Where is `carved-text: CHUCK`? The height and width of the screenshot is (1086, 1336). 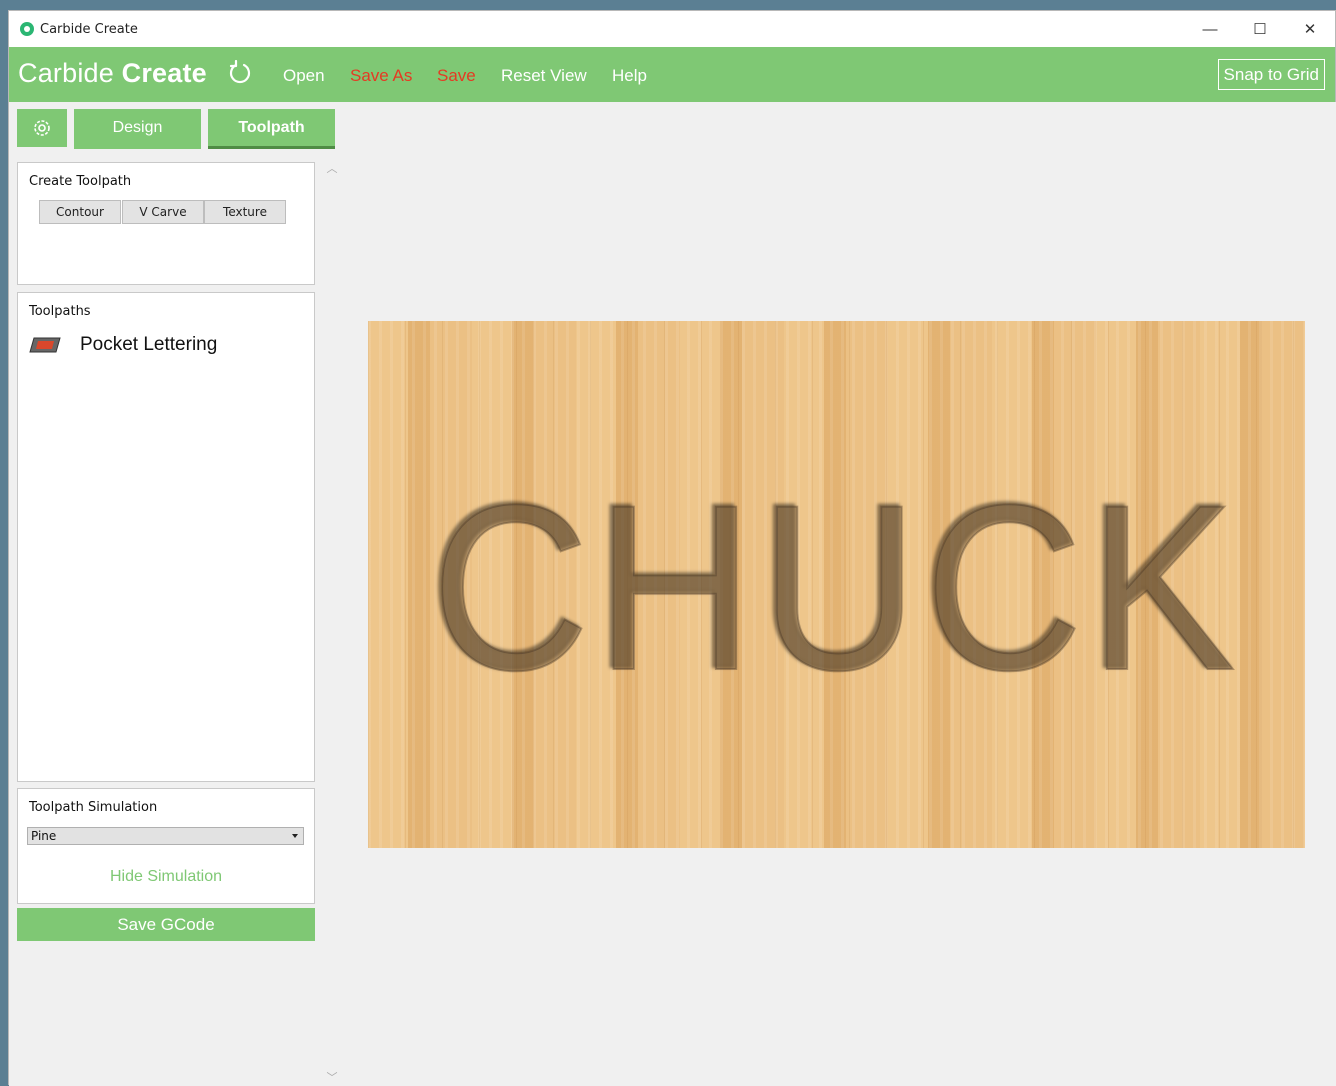 carved-text: CHUCK is located at coordinates (836, 588).